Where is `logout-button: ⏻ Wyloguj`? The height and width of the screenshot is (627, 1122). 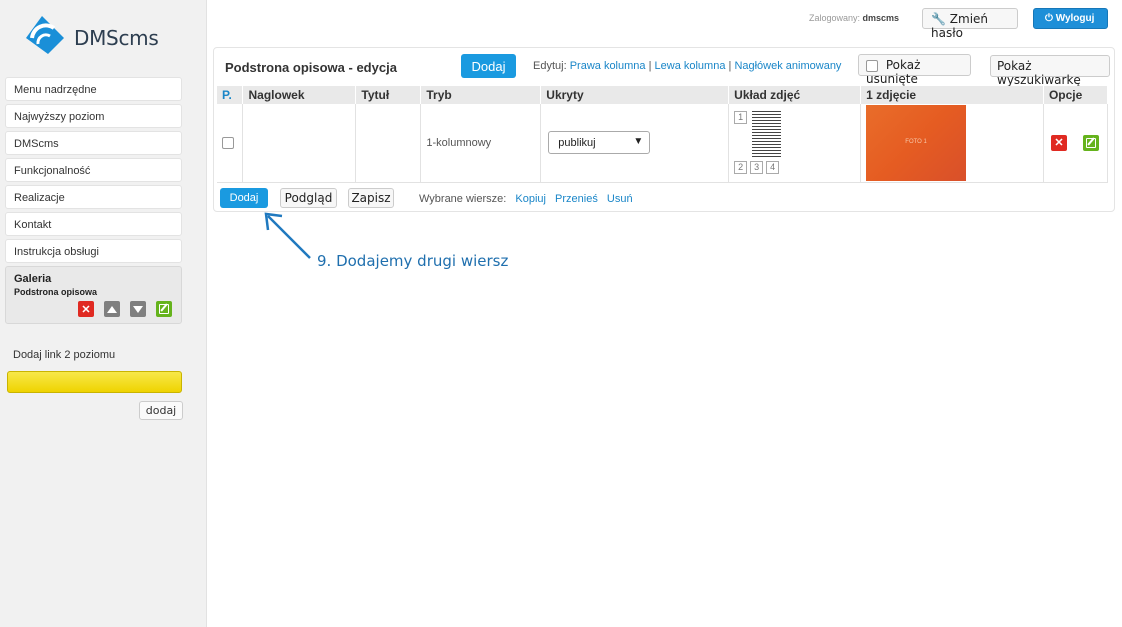 logout-button: ⏻ Wyloguj is located at coordinates (1070, 18).